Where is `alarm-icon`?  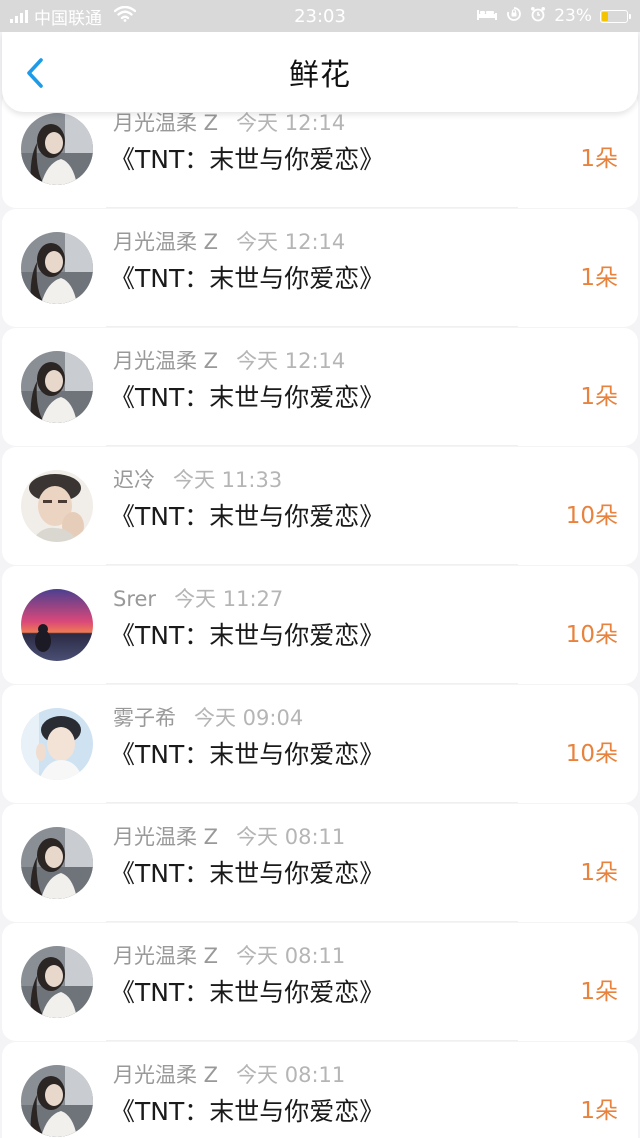
alarm-icon is located at coordinates (538, 16).